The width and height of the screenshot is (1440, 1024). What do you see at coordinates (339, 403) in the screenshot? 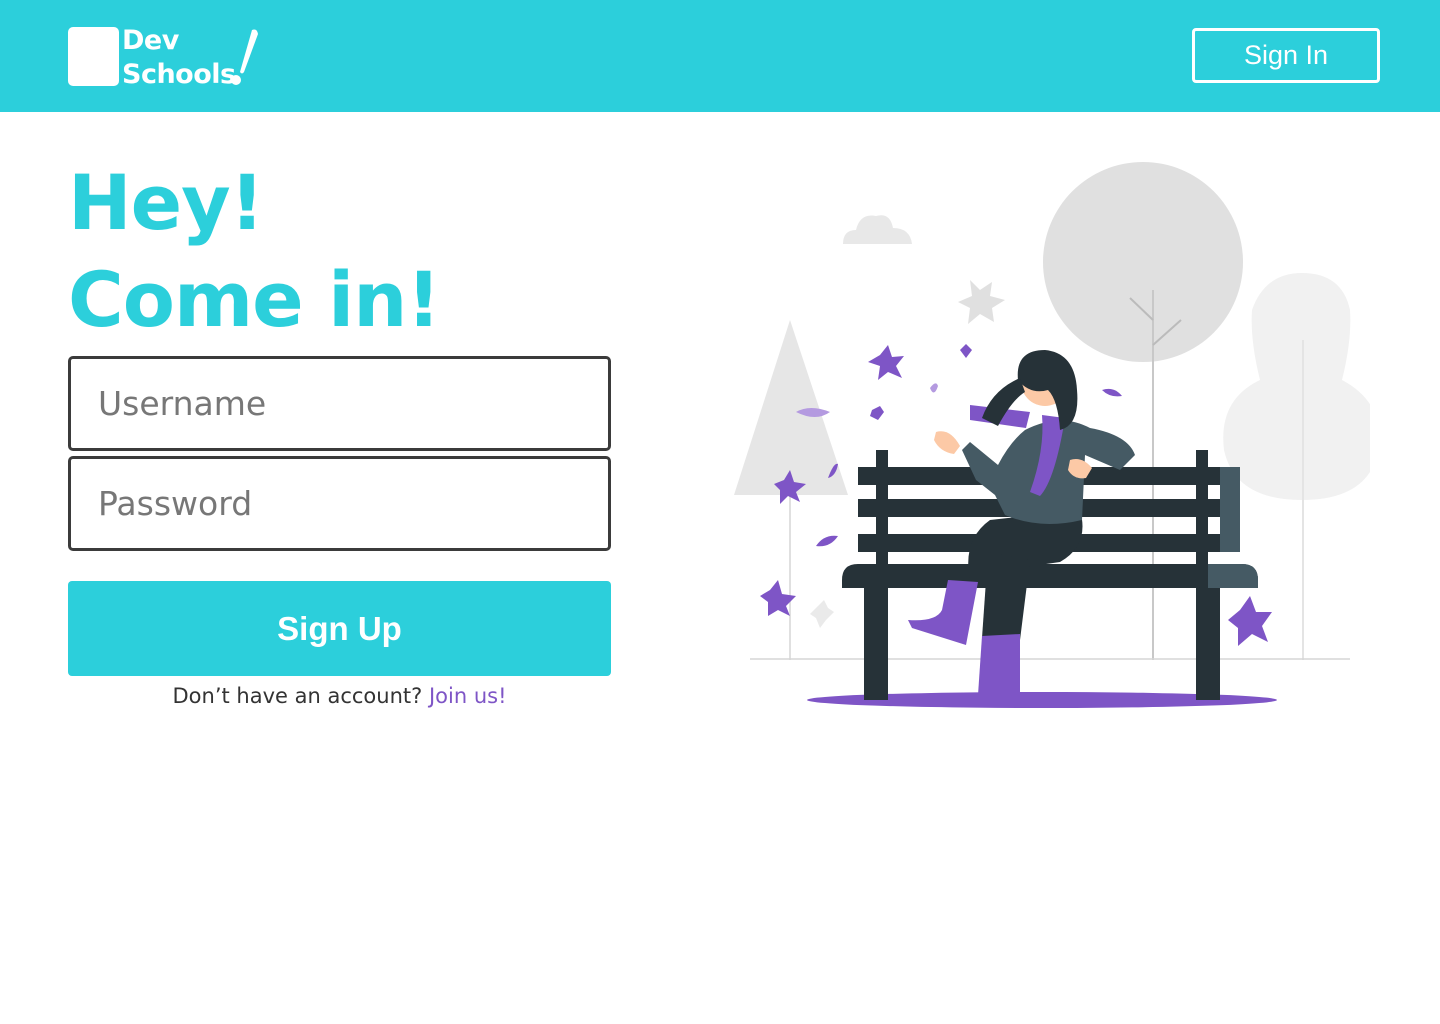
I see `username-input` at bounding box center [339, 403].